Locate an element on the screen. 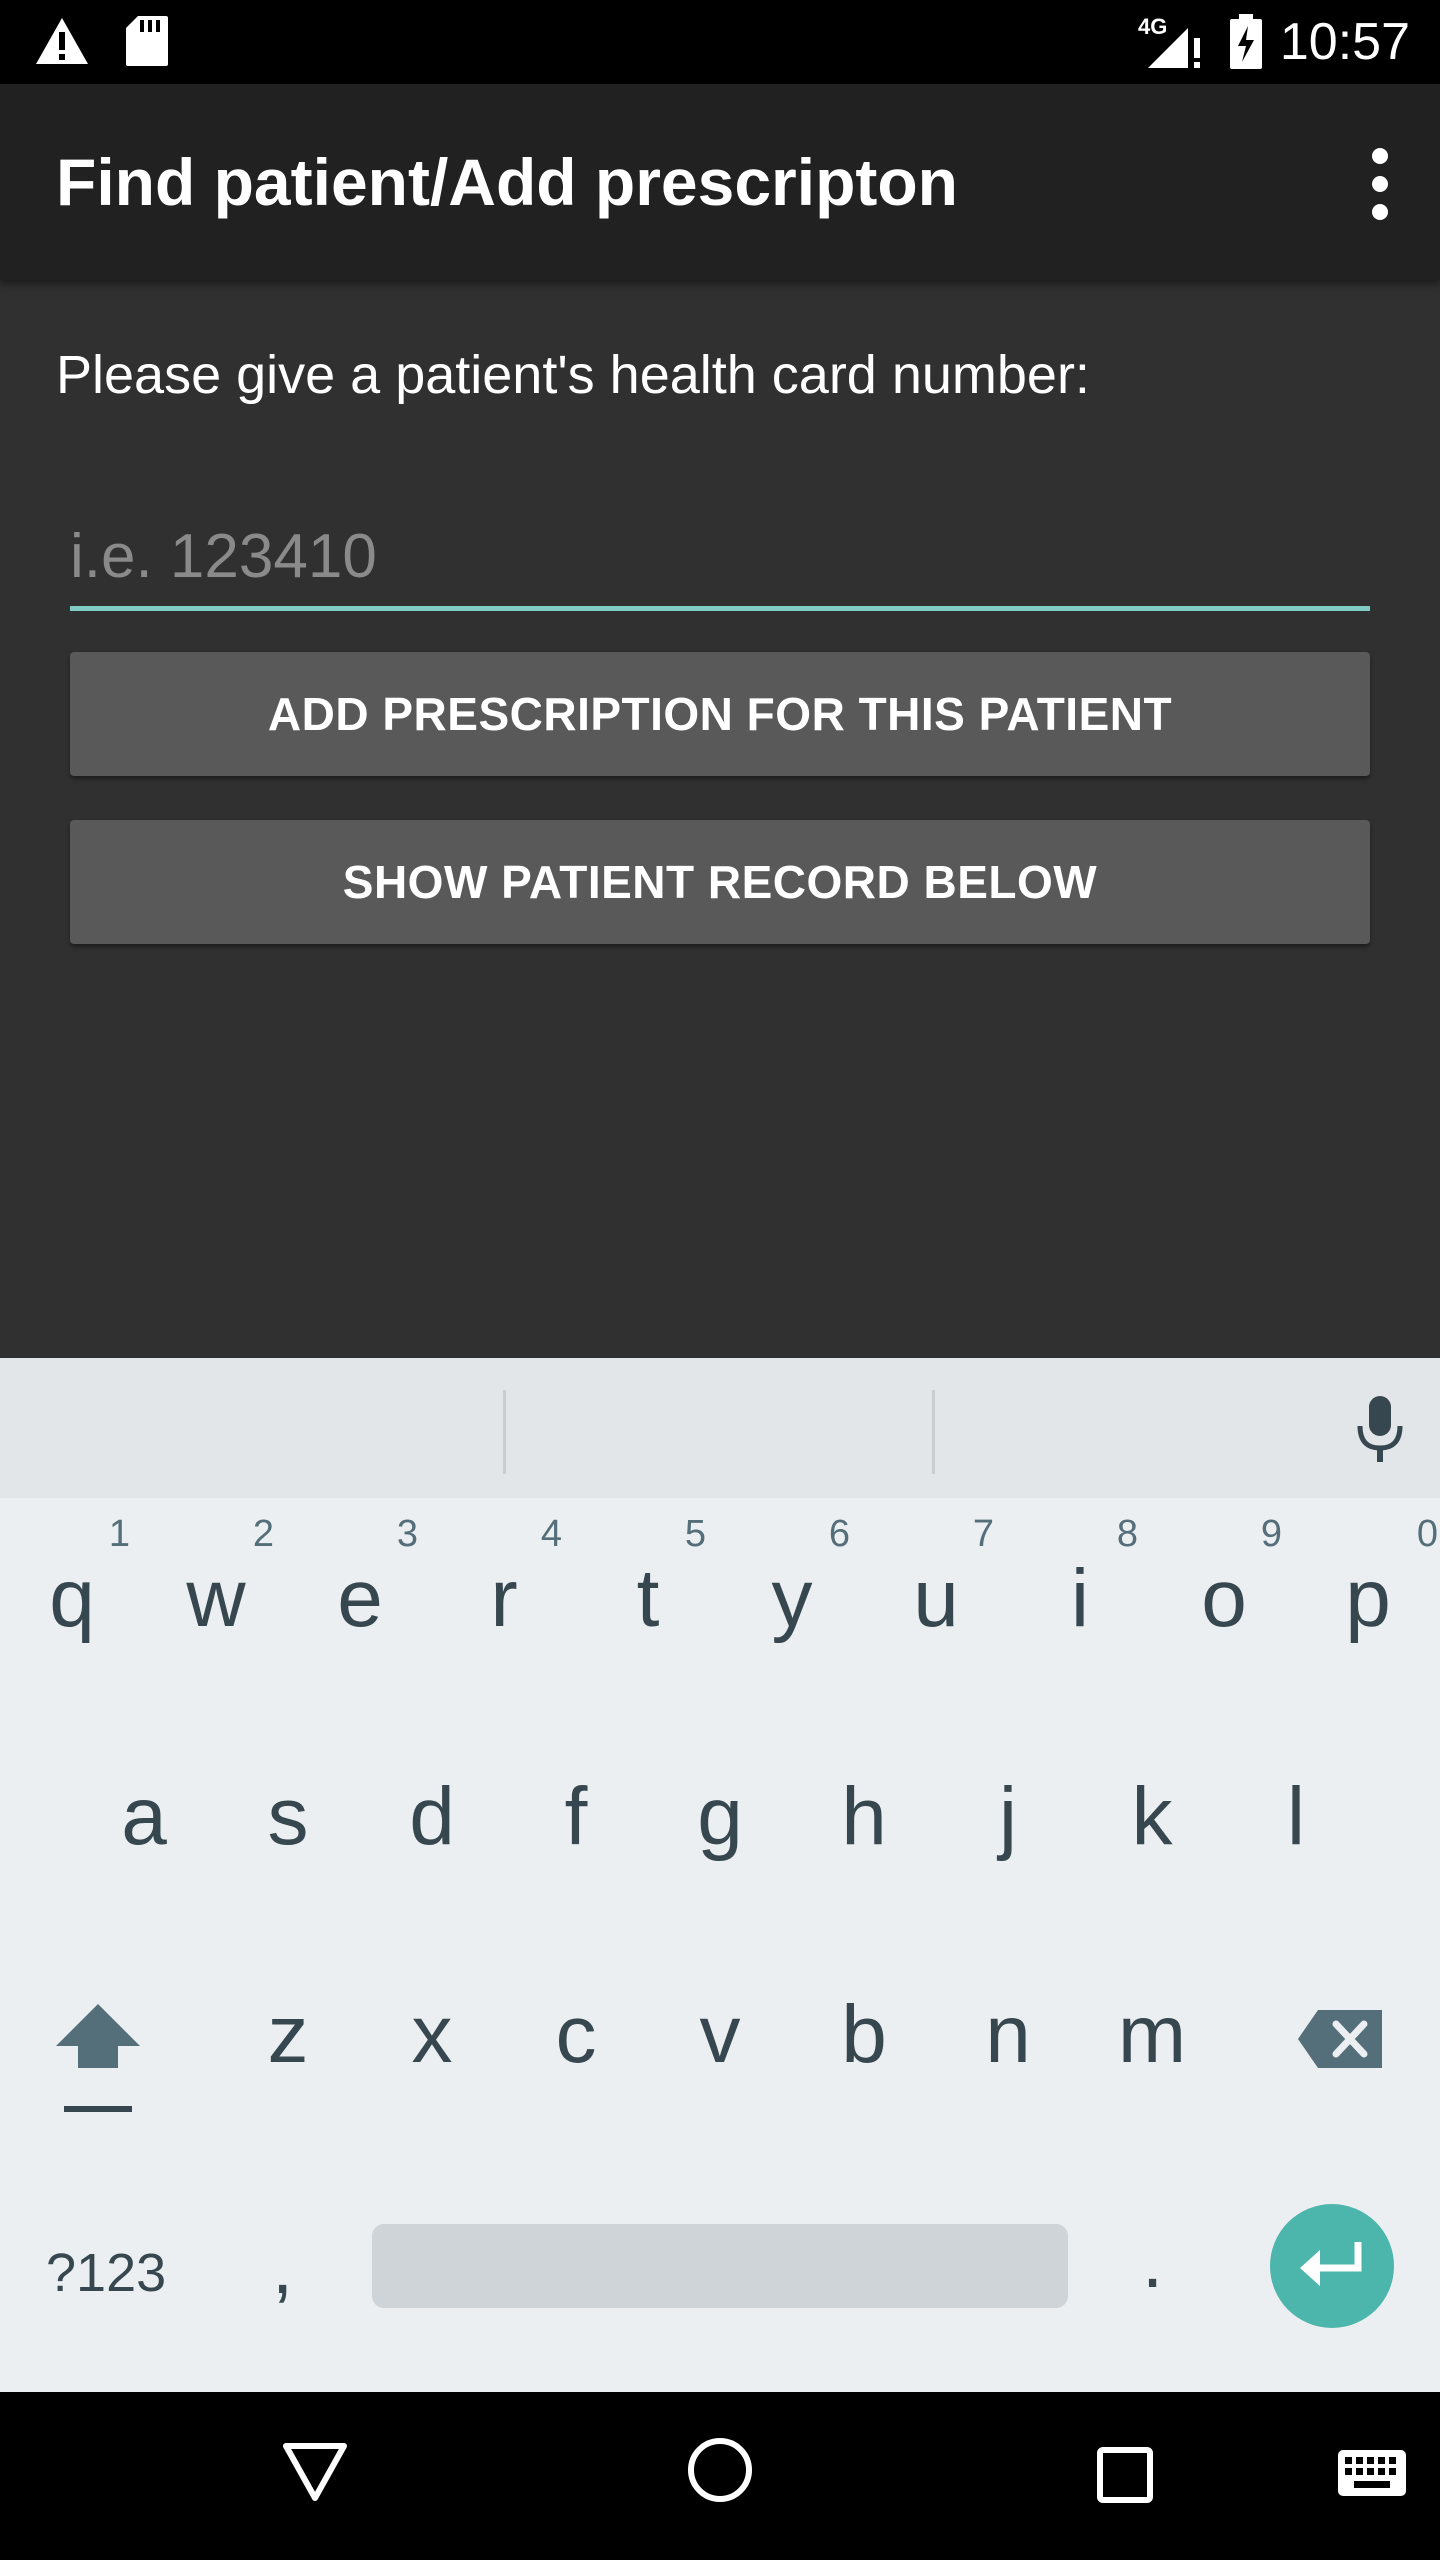  key-c: c is located at coordinates (576, 2040).